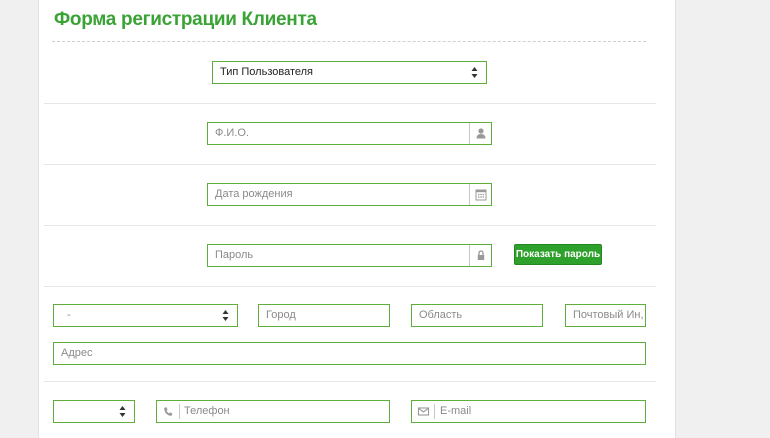 The image size is (770, 438). I want to click on envelope-icon, so click(423, 411).